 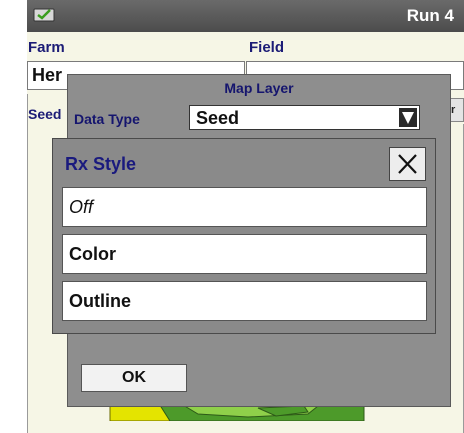 I want to click on data-type-label: Data Type, so click(x=107, y=119).